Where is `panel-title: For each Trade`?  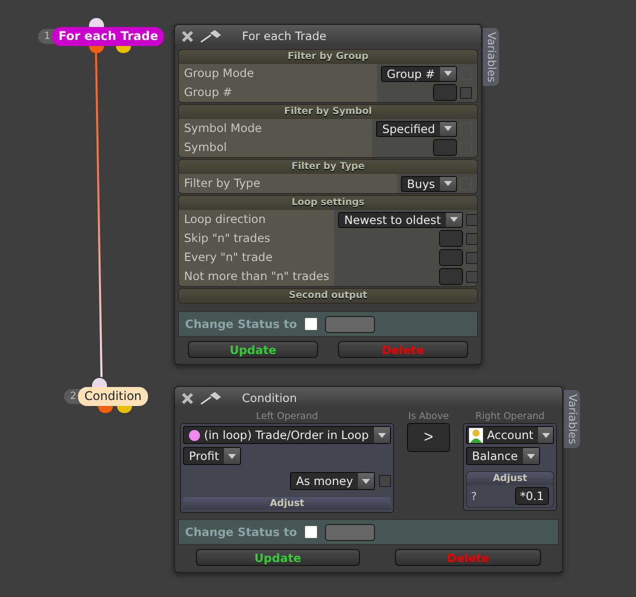
panel-title: For each Trade is located at coordinates (284, 36).